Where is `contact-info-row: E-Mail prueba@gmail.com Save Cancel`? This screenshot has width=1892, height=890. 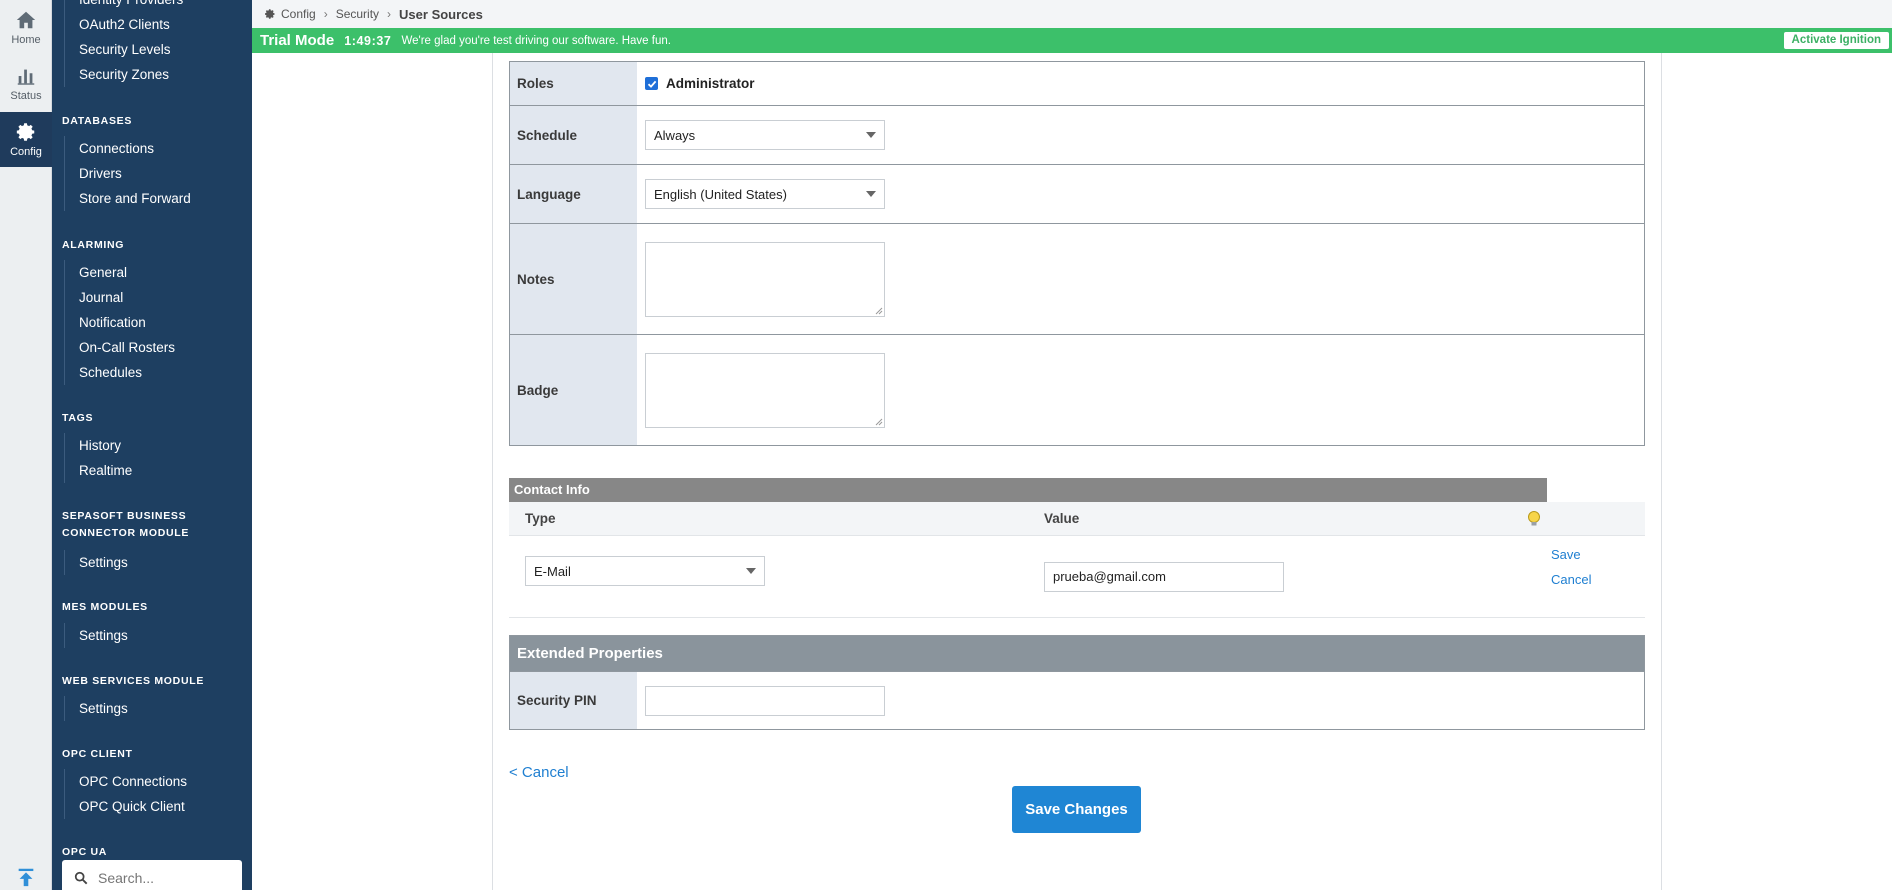 contact-info-row: E-Mail prueba@gmail.com Save Cancel is located at coordinates (1077, 577).